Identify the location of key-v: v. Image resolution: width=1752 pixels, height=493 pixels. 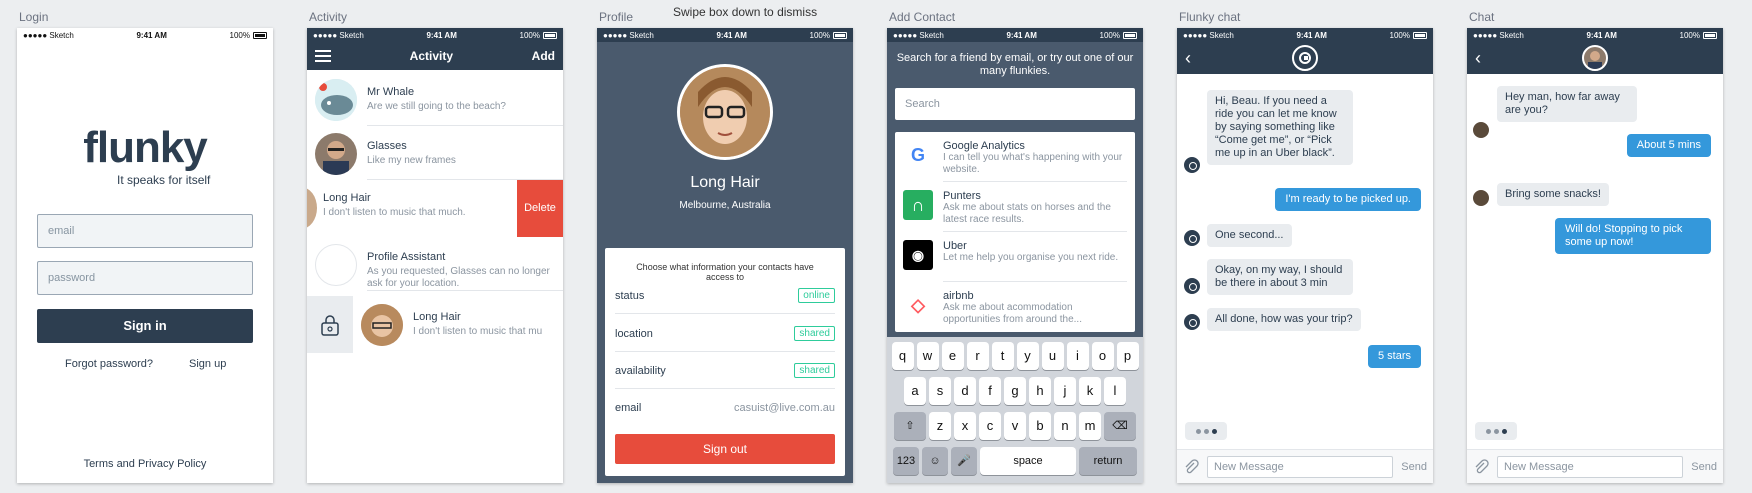
(1015, 426).